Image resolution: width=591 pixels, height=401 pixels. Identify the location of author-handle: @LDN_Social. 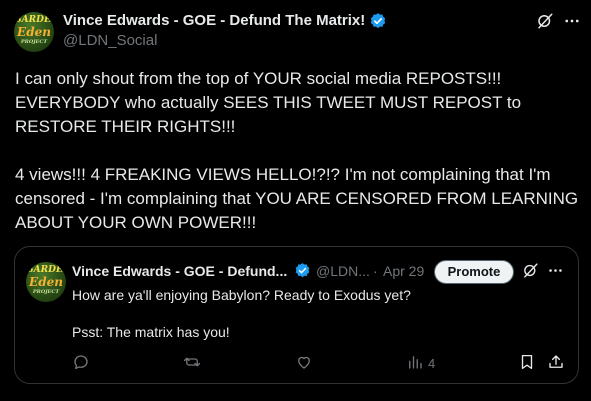
(110, 40).